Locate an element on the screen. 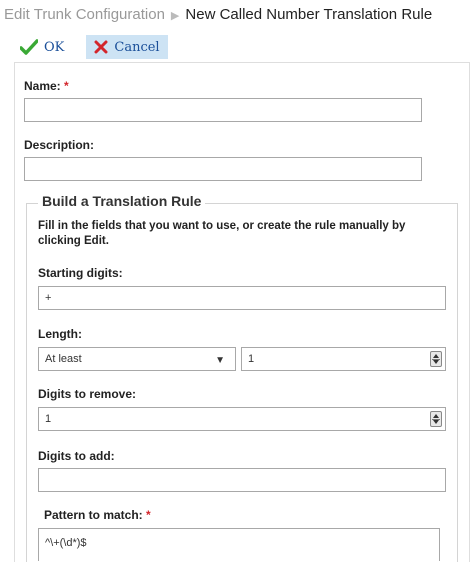 The image size is (470, 562). ok-label: OK is located at coordinates (54, 47).